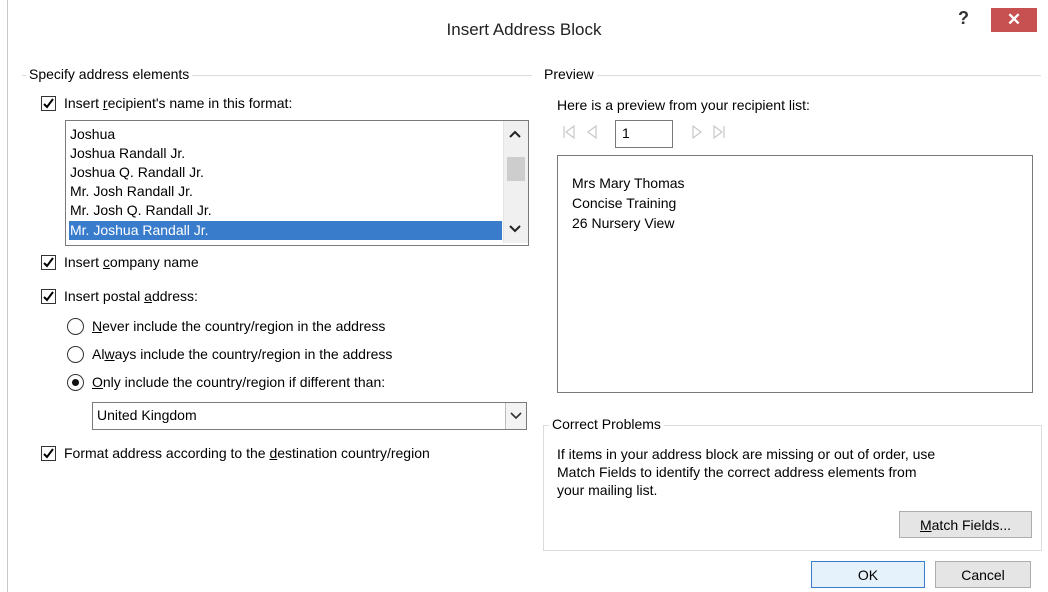  I want to click on previous-record-icon, so click(592, 132).